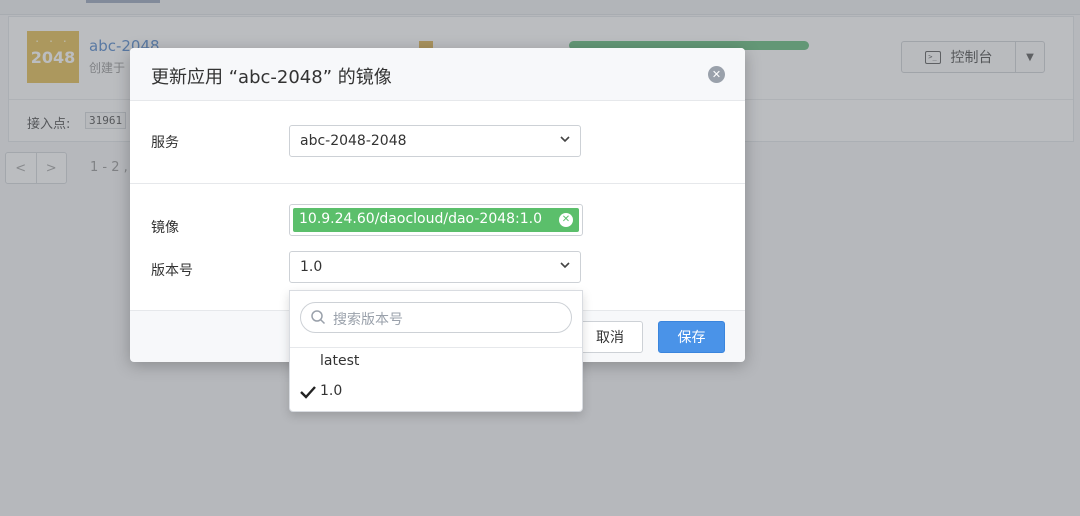  I want to click on search-placeholder: 搜索版本号, so click(368, 320).